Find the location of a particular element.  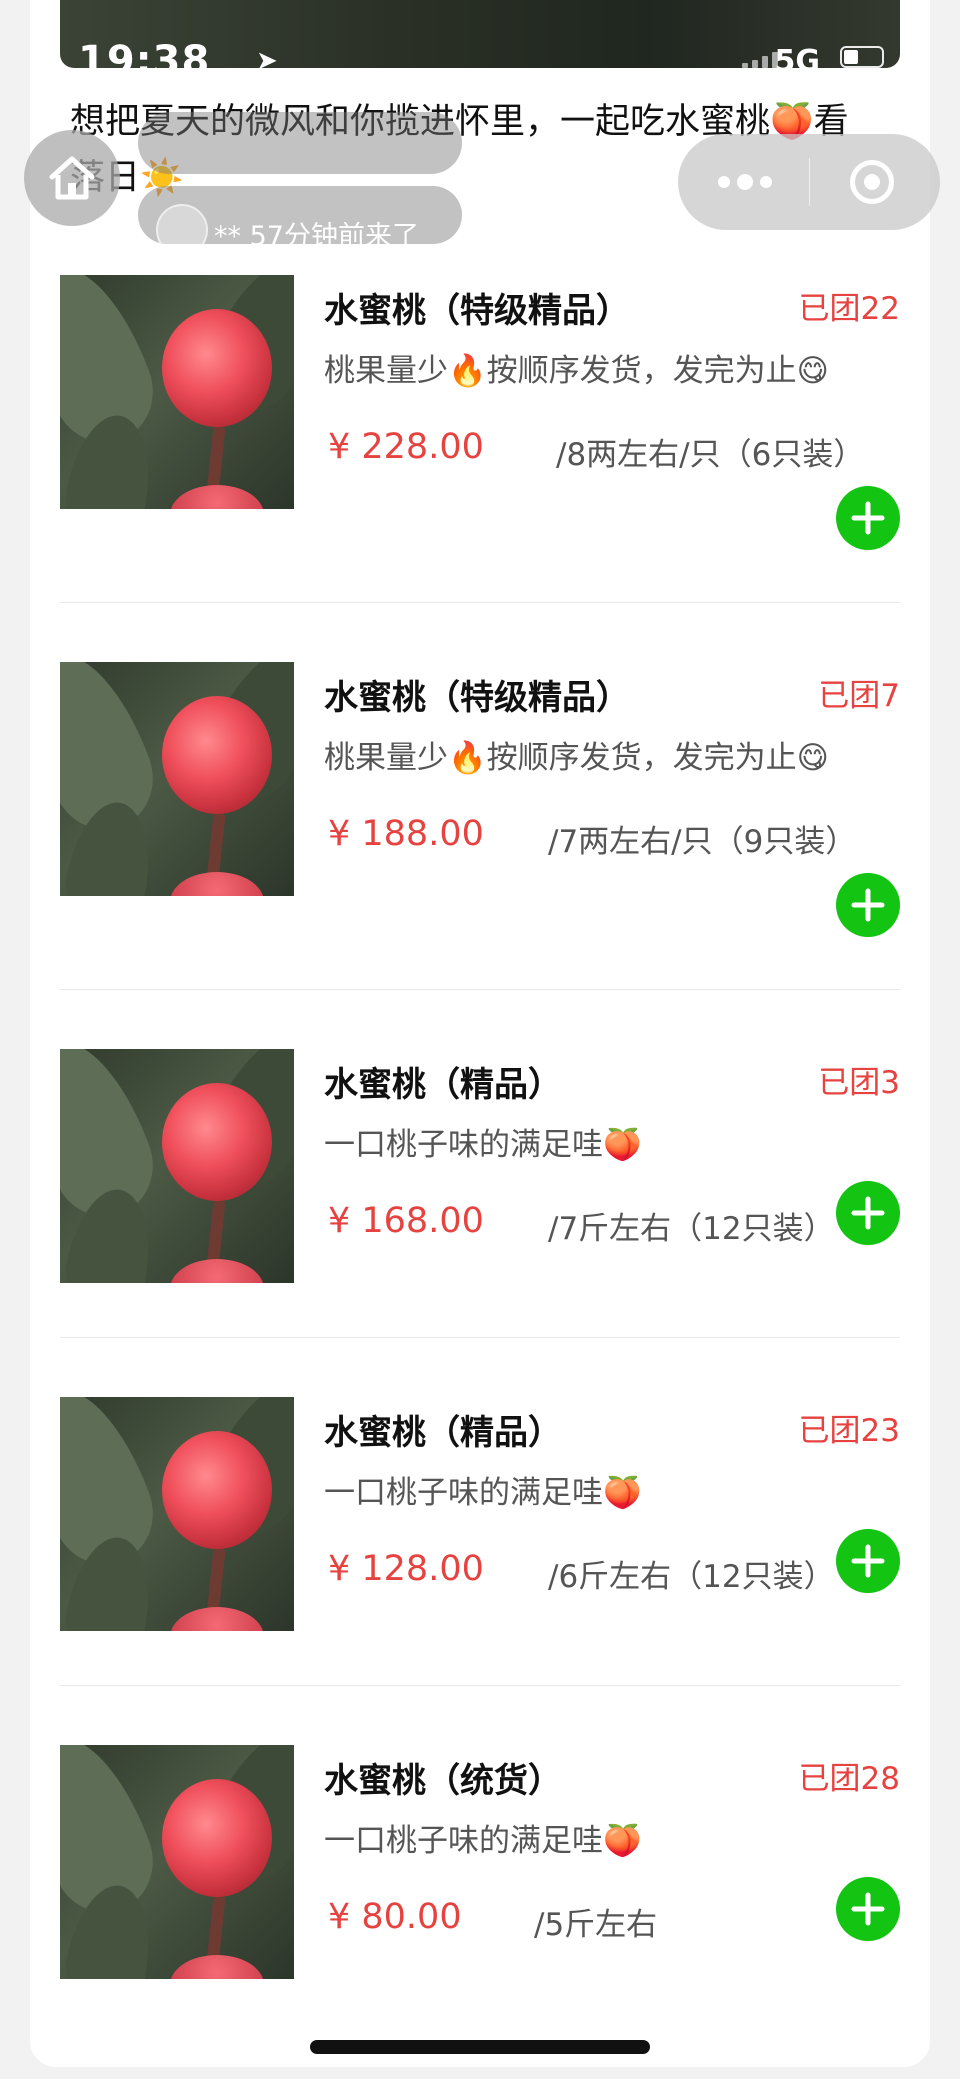

activity-pill is located at coordinates (300, 143).